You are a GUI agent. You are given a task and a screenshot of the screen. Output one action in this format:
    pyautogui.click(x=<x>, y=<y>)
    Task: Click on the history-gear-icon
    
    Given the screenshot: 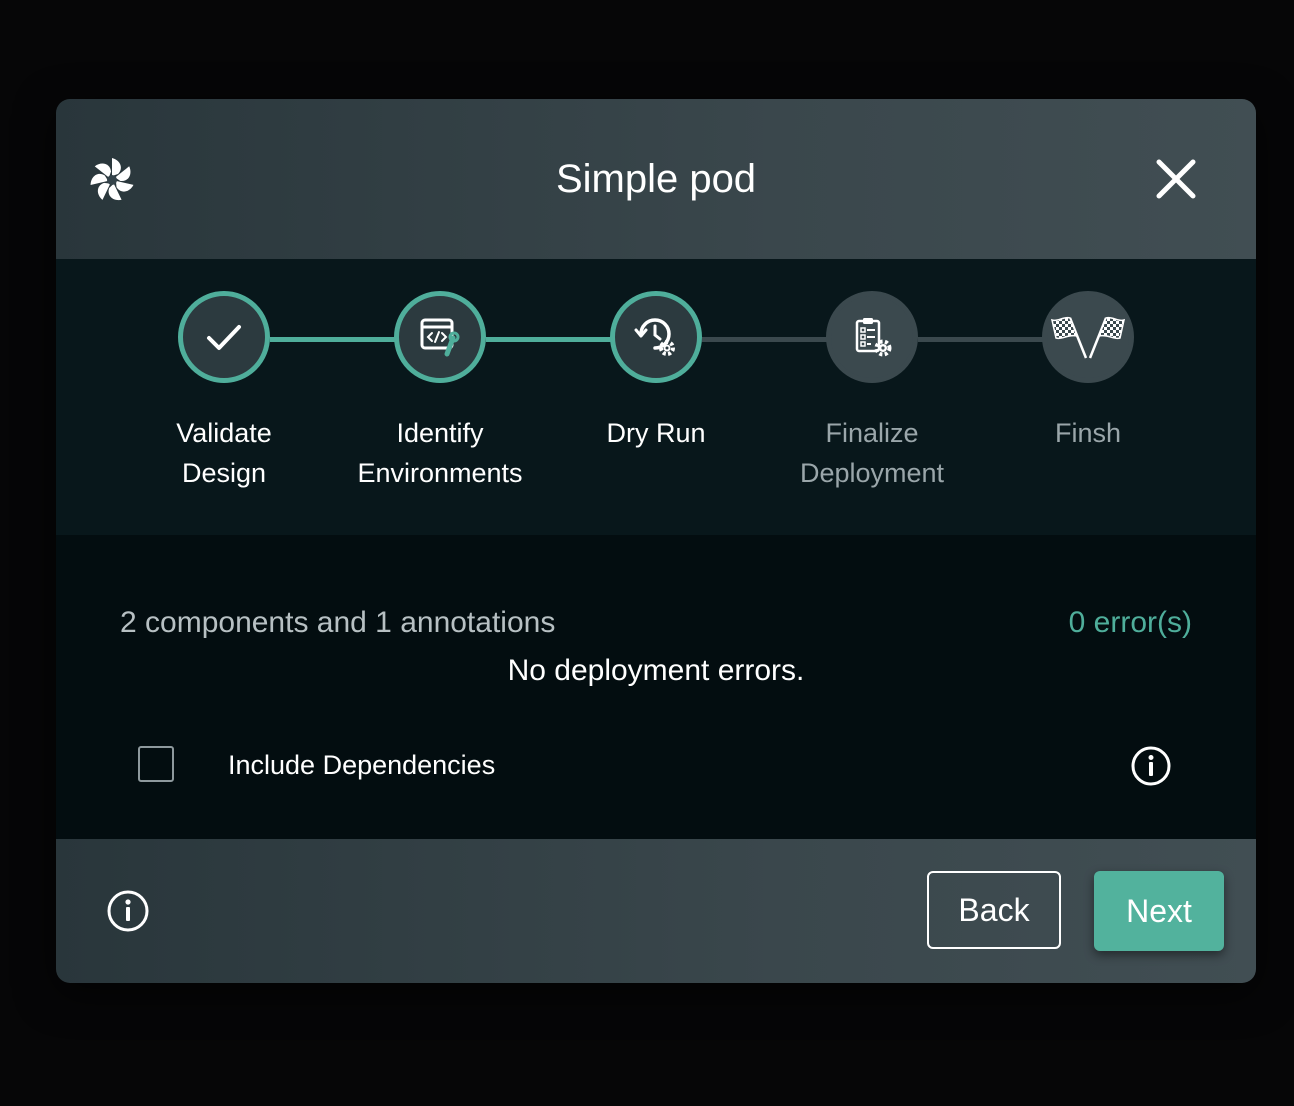 What is the action you would take?
    pyautogui.click(x=654, y=337)
    